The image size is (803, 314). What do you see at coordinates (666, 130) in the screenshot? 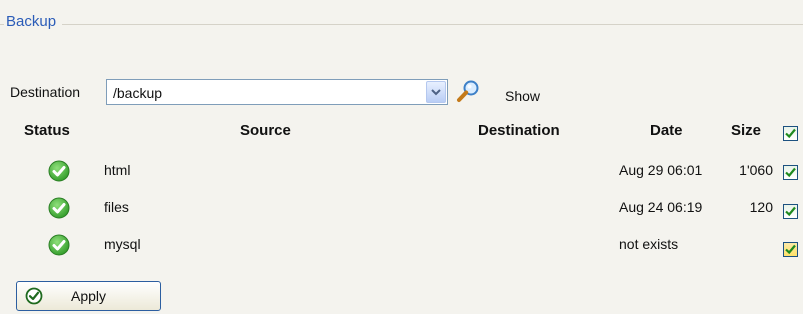
I see `header-date: Date` at bounding box center [666, 130].